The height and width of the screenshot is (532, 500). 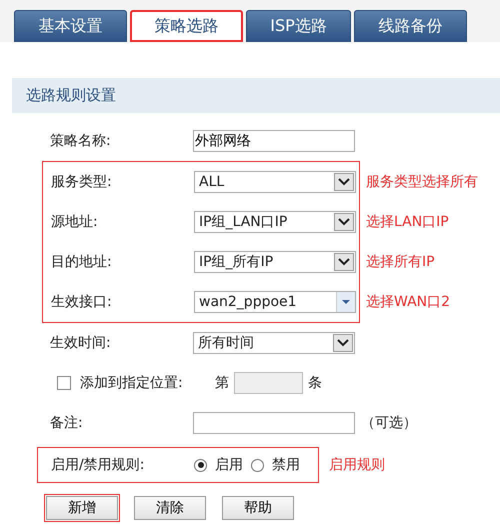 What do you see at coordinates (82, 302) in the screenshot?
I see `field-label: 生效接口:` at bounding box center [82, 302].